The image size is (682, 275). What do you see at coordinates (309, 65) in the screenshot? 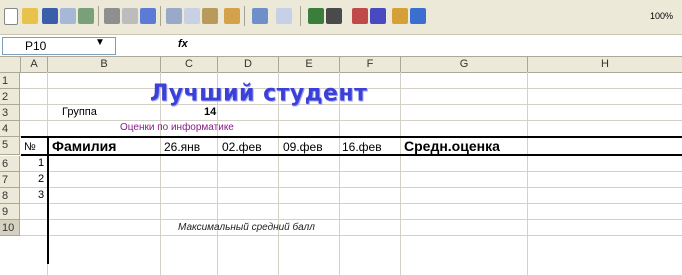
I see `column-header-e: E` at bounding box center [309, 65].